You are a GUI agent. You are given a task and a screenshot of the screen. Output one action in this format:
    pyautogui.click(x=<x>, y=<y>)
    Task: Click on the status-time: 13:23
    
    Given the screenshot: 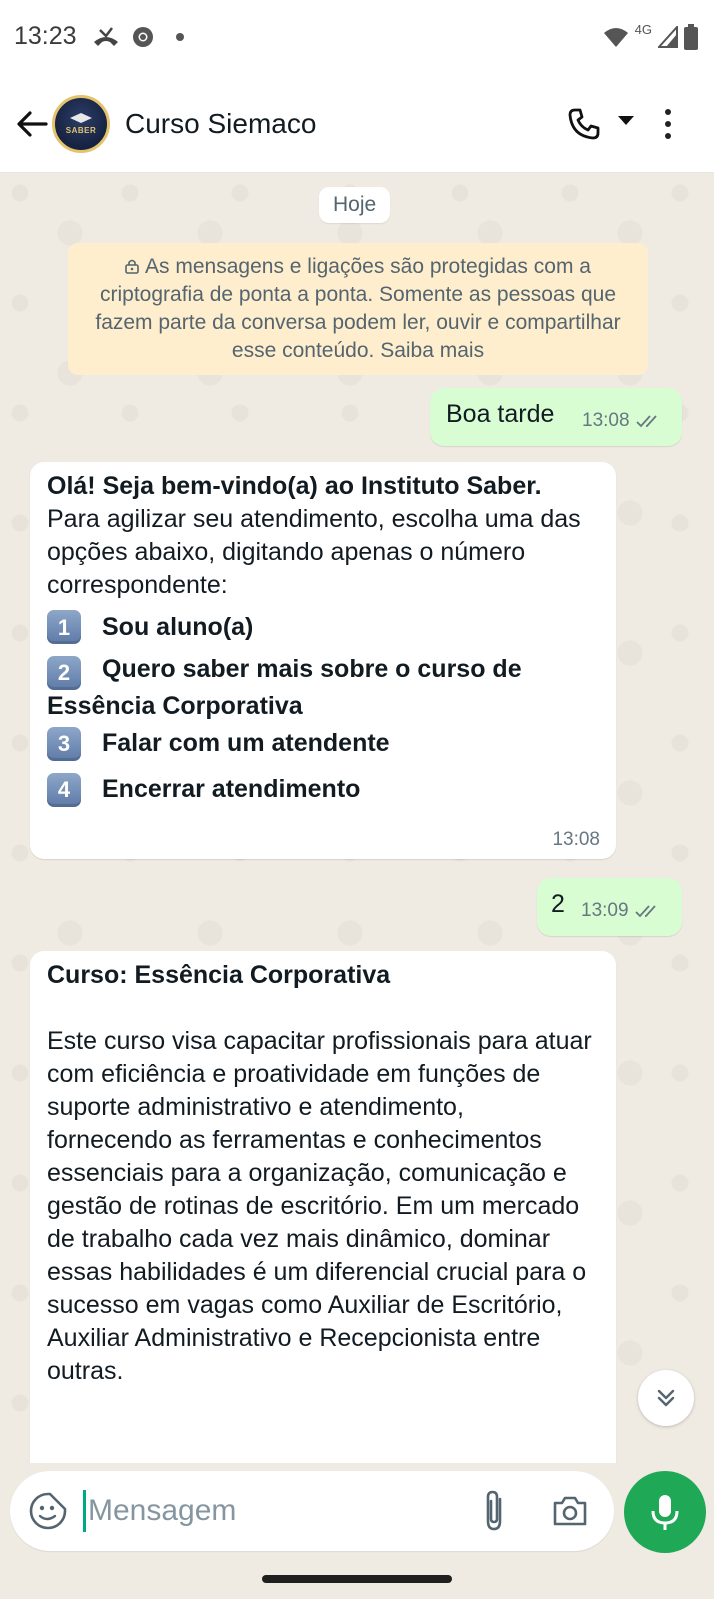 What is the action you would take?
    pyautogui.click(x=45, y=36)
    